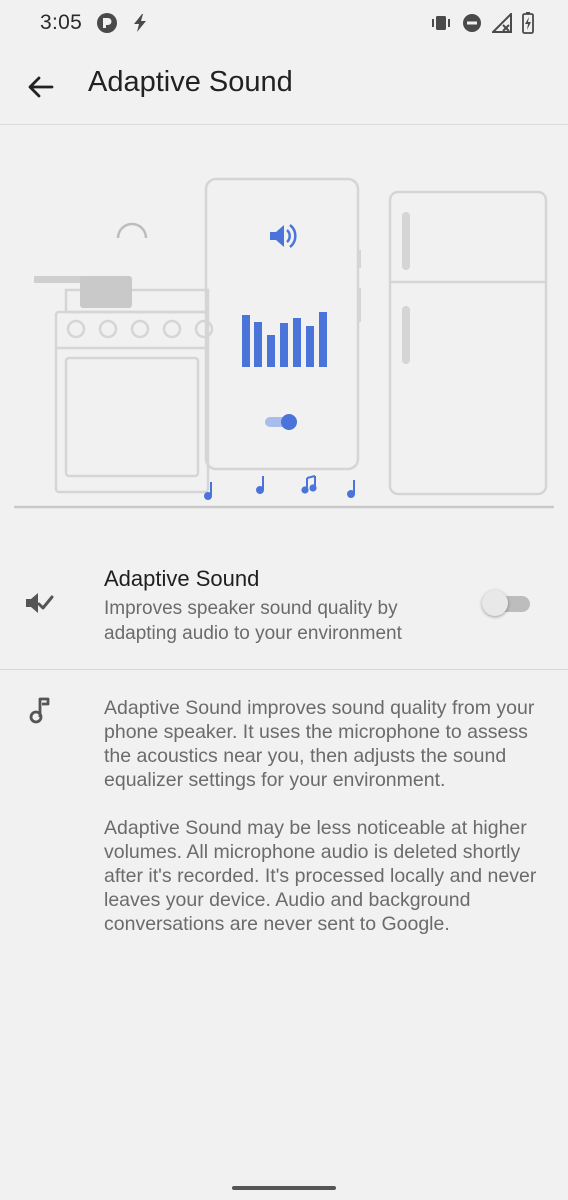 The height and width of the screenshot is (1200, 568). What do you see at coordinates (39, 605) in the screenshot?
I see `speaker-check-icon` at bounding box center [39, 605].